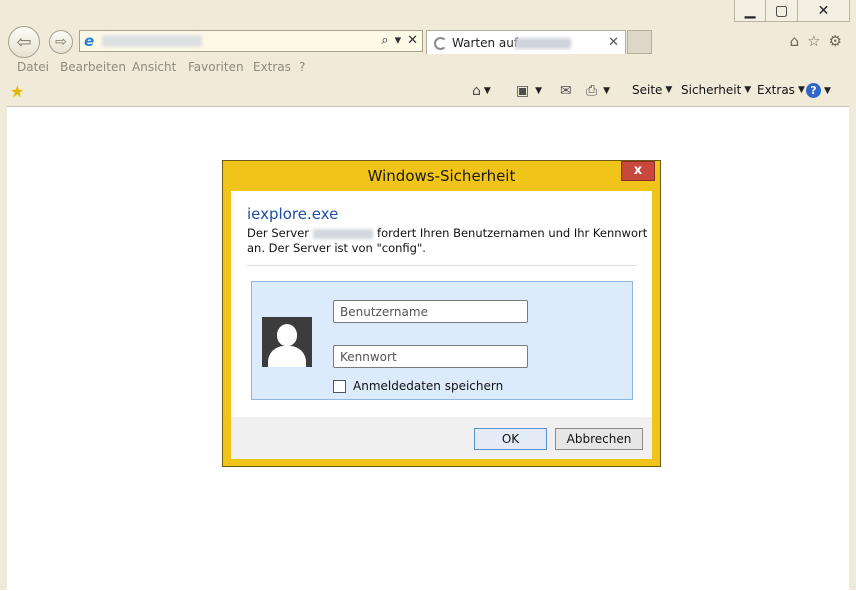  What do you see at coordinates (813, 90) in the screenshot?
I see `help-icon: ?` at bounding box center [813, 90].